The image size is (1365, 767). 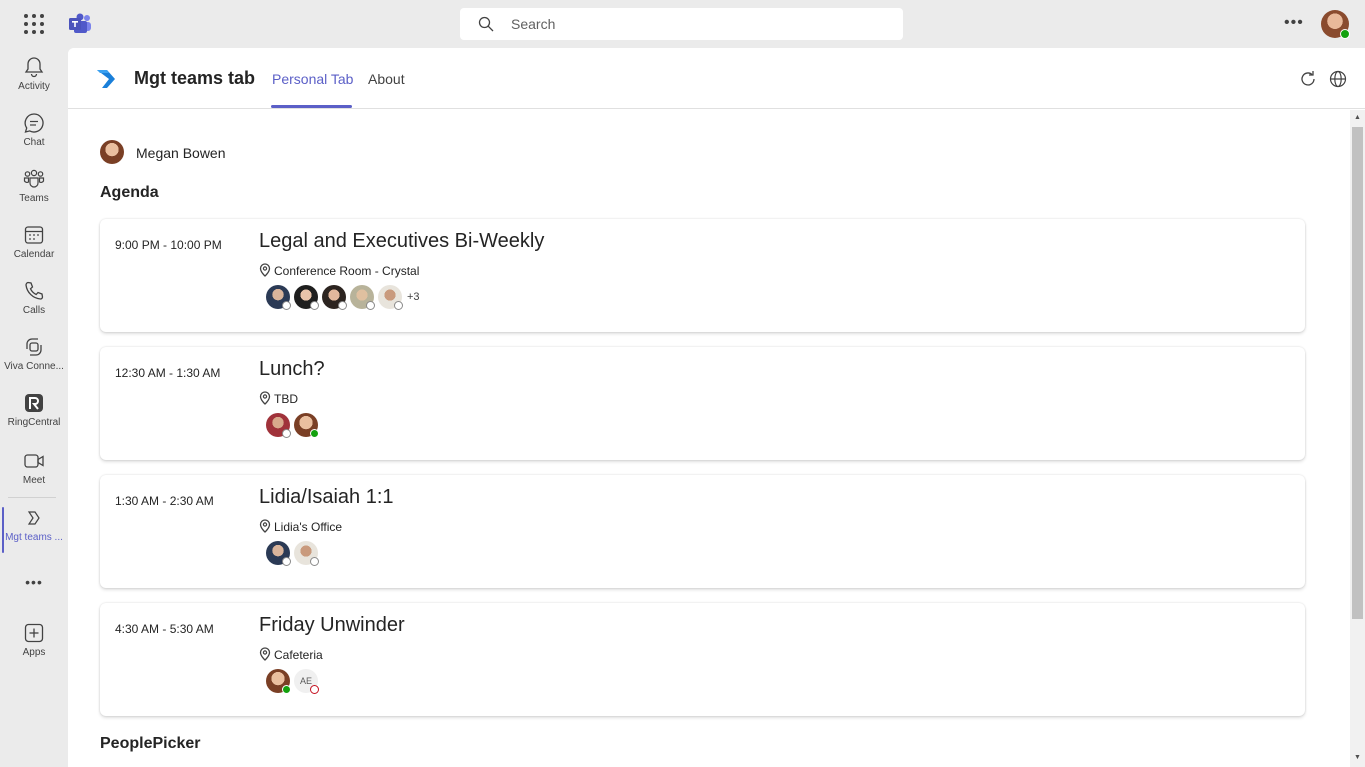 What do you see at coordinates (34, 178) in the screenshot?
I see `teams-icon` at bounding box center [34, 178].